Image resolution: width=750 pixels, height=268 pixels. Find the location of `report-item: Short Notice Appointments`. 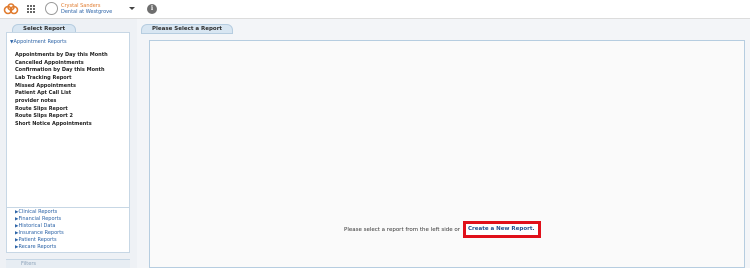

report-item: Short Notice Appointments is located at coordinates (61, 125).